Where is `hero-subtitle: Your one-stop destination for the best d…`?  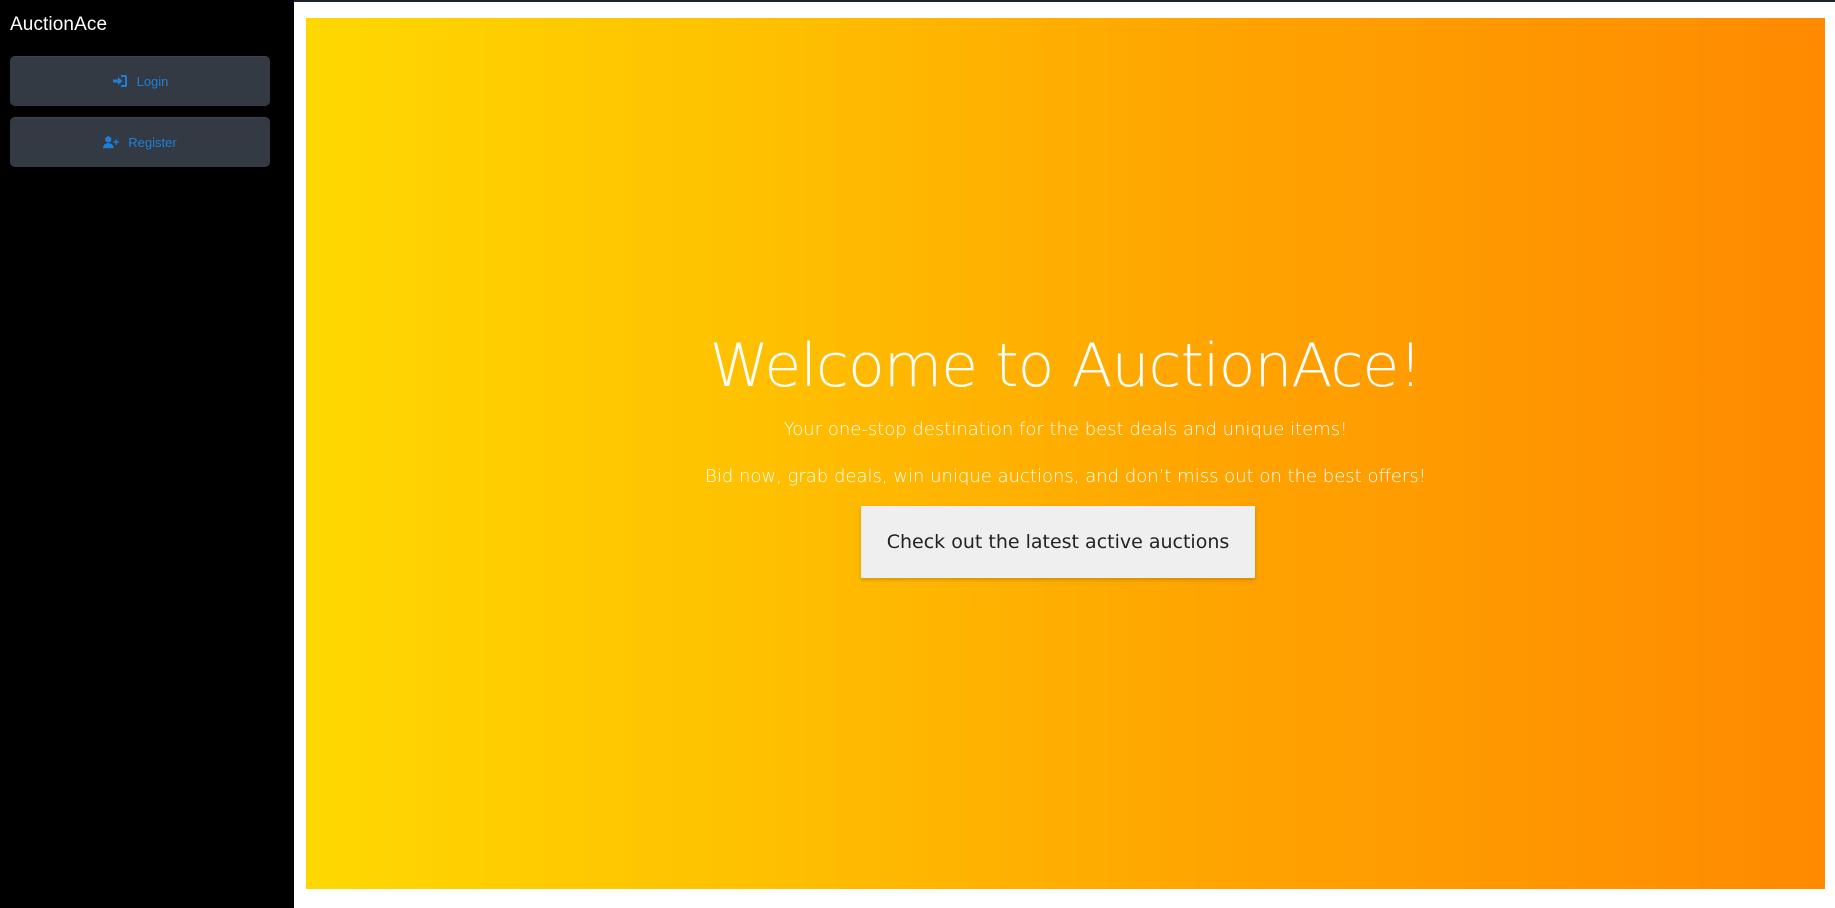
hero-subtitle: Your one-stop destination for the best d… is located at coordinates (1065, 429).